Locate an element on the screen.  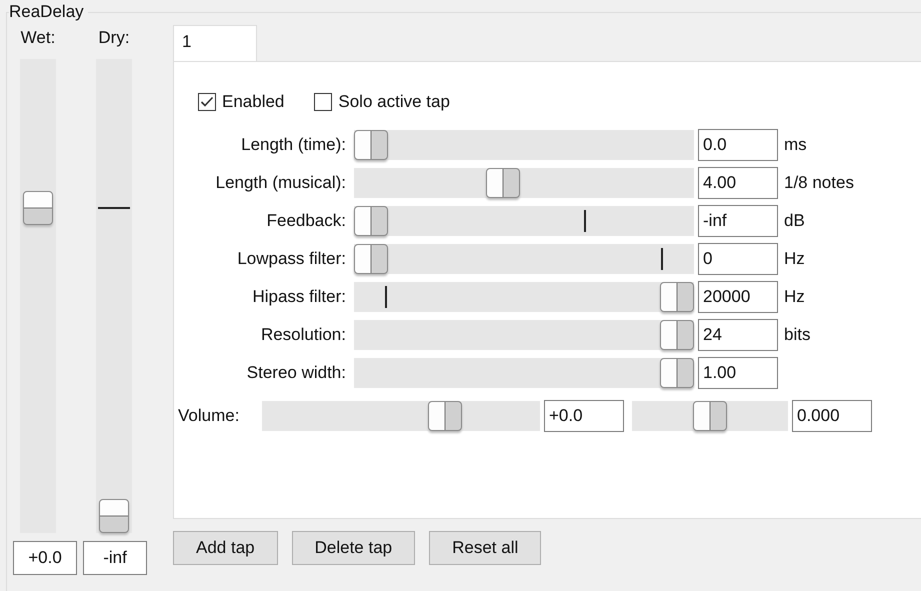
parameter-label: Stereo width: is located at coordinates (296, 373).